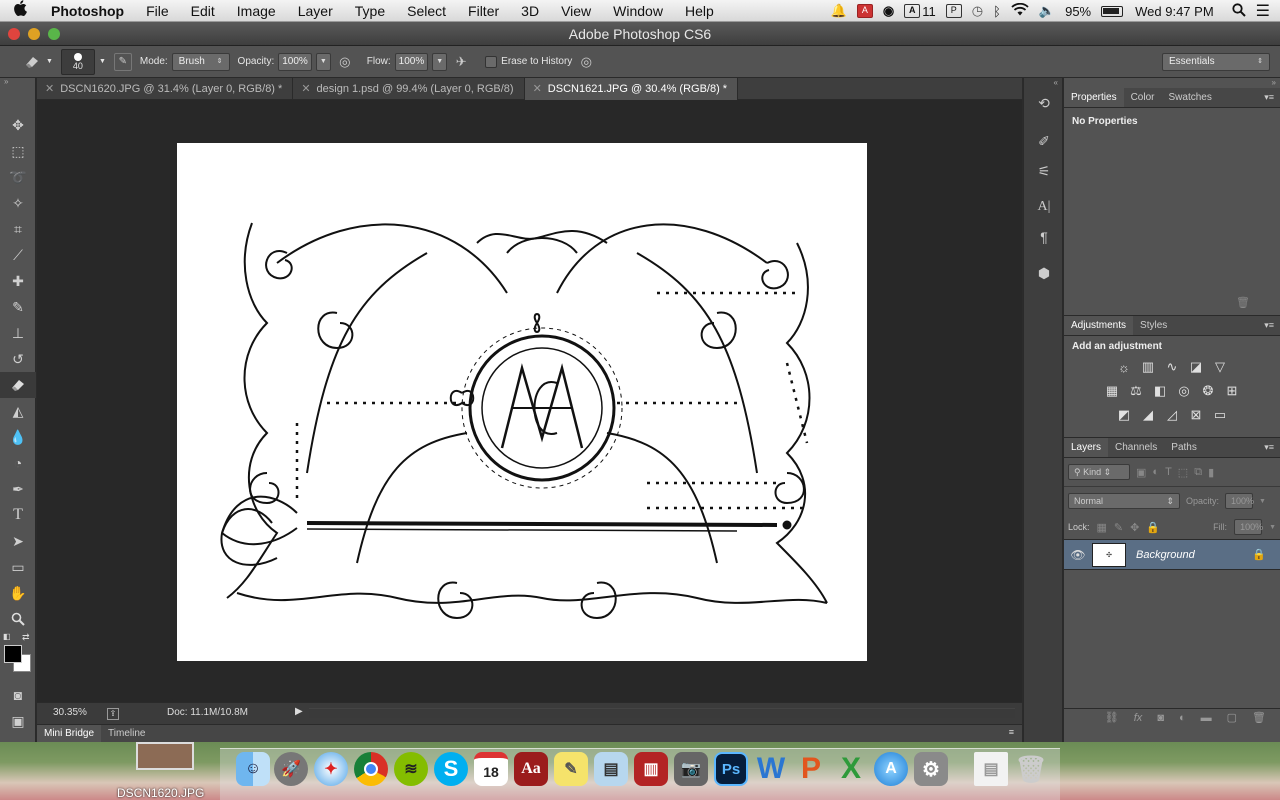  I want to click on menu-filter: Filter, so click(483, 11).